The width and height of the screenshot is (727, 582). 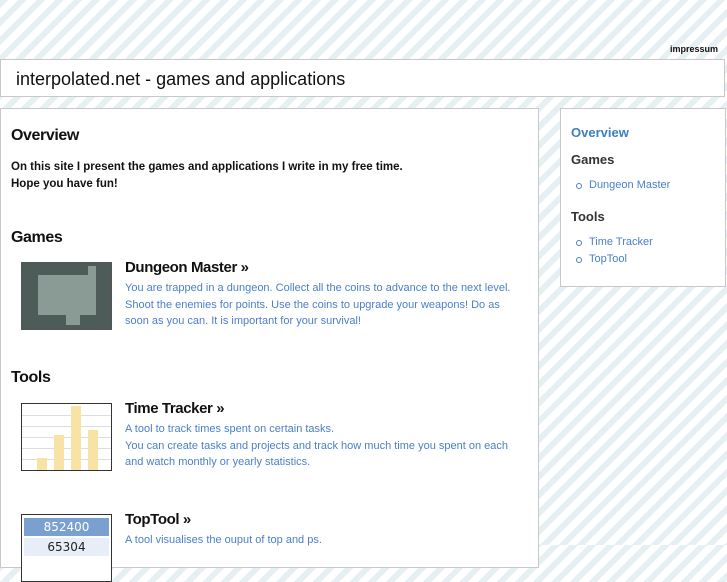 I want to click on impressum-link: impressum, so click(x=694, y=49).